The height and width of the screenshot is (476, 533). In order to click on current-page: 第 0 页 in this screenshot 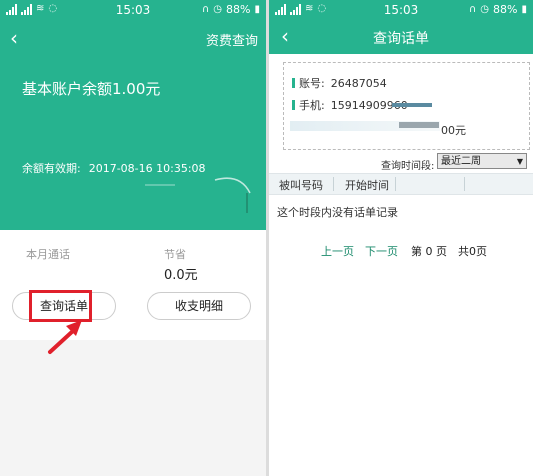, I will do `click(429, 251)`.